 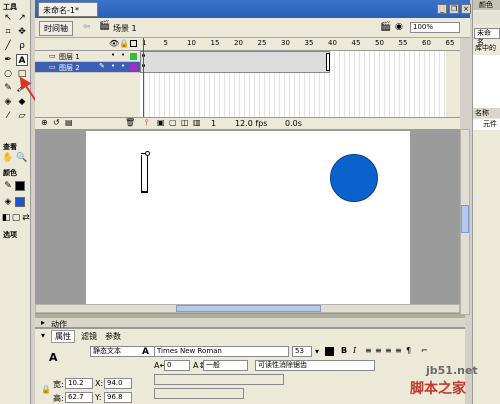 I want to click on outline-icon, so click(x=133, y=43).